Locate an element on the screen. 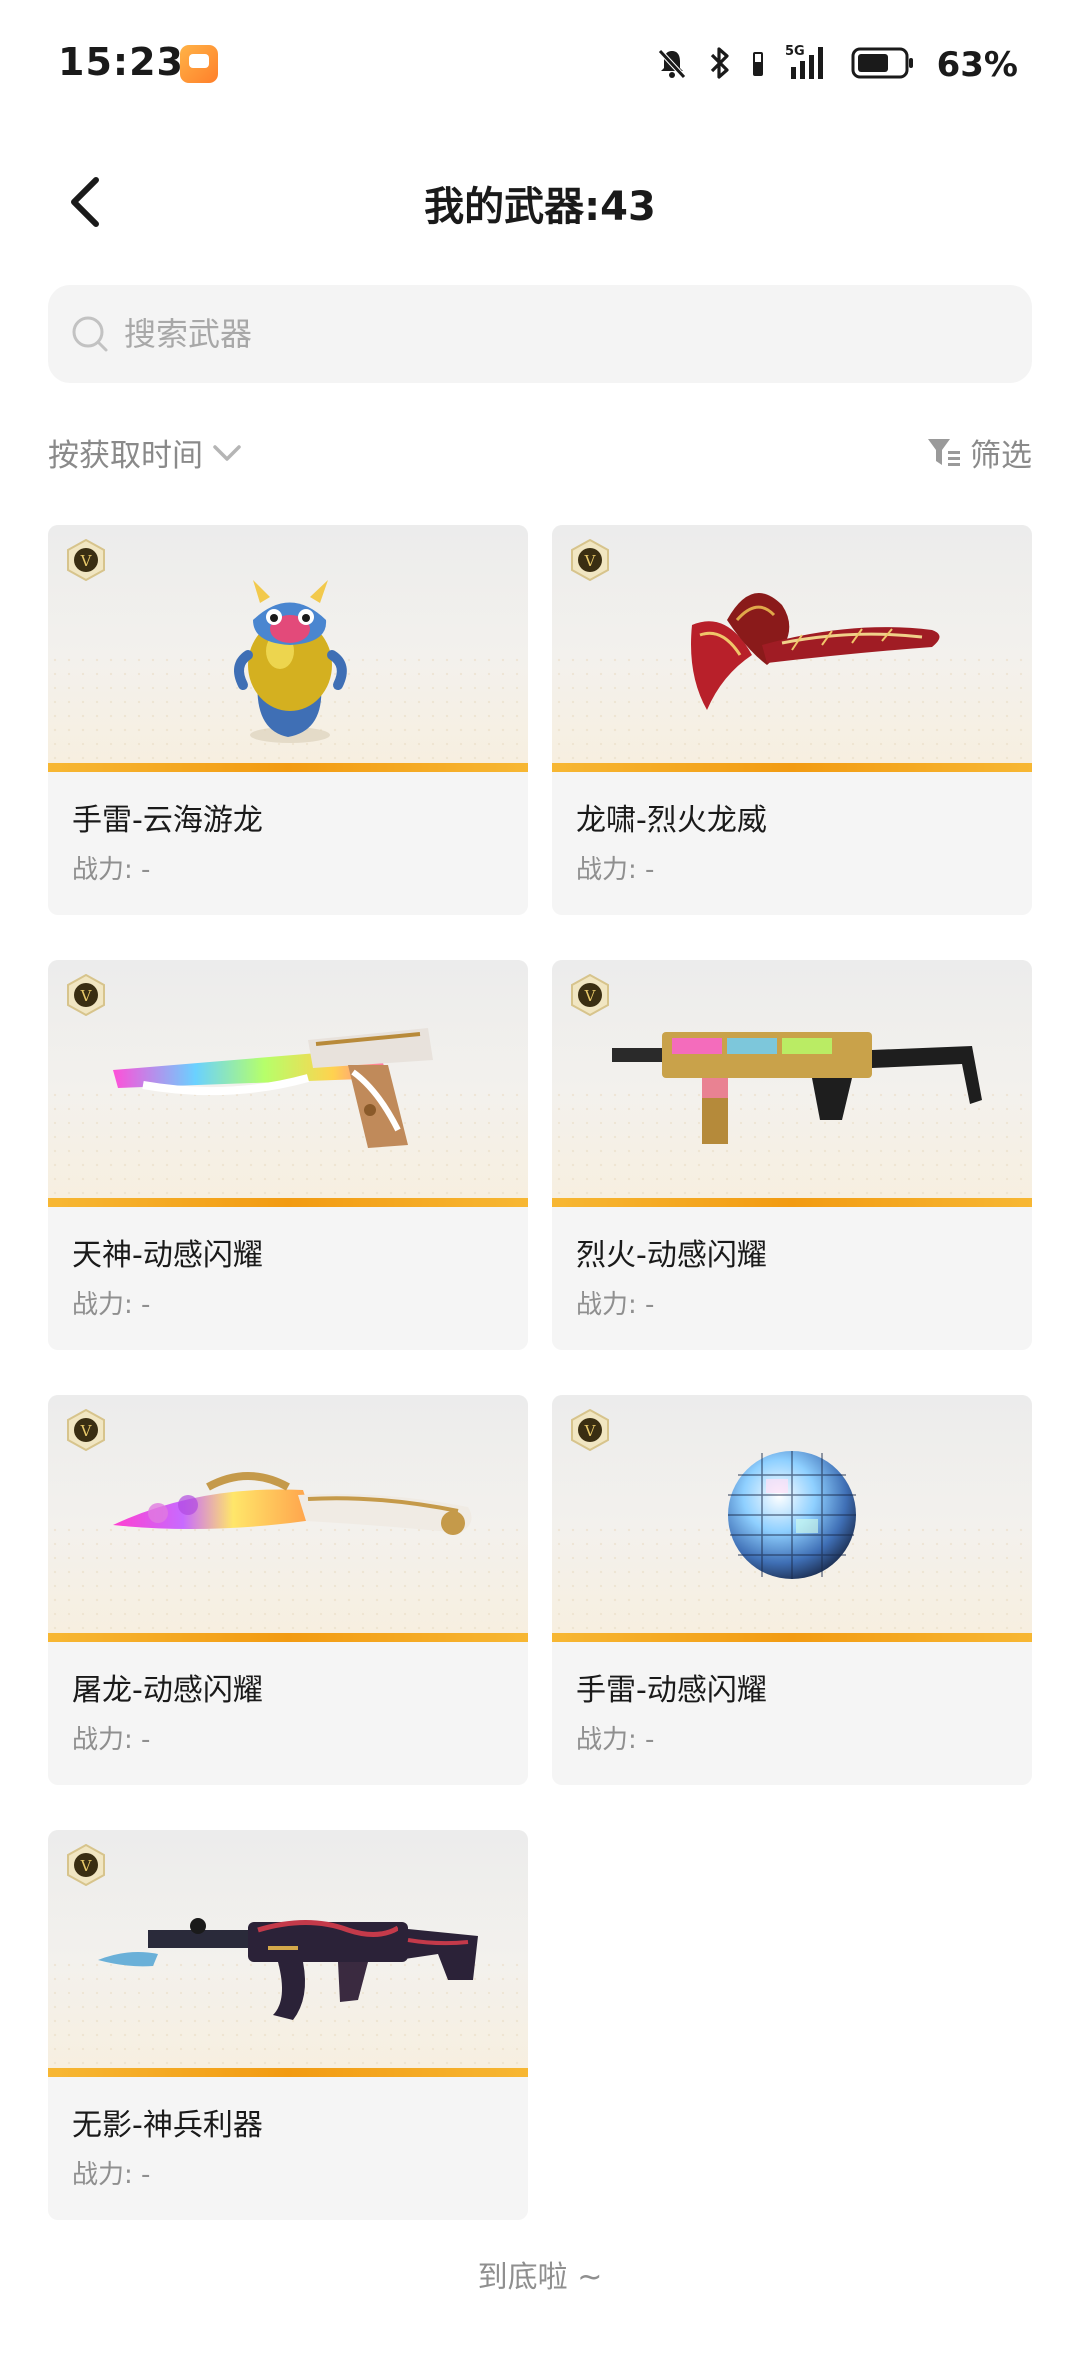 This screenshot has width=1080, height=2375. status-bar: 15:23 5G 63% is located at coordinates (540, 65).